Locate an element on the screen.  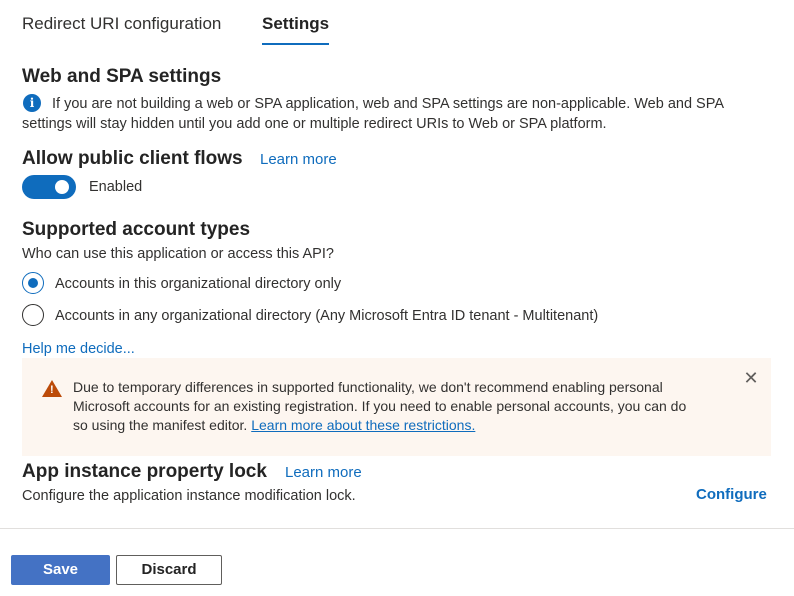
toggle-knob is located at coordinates (62, 187).